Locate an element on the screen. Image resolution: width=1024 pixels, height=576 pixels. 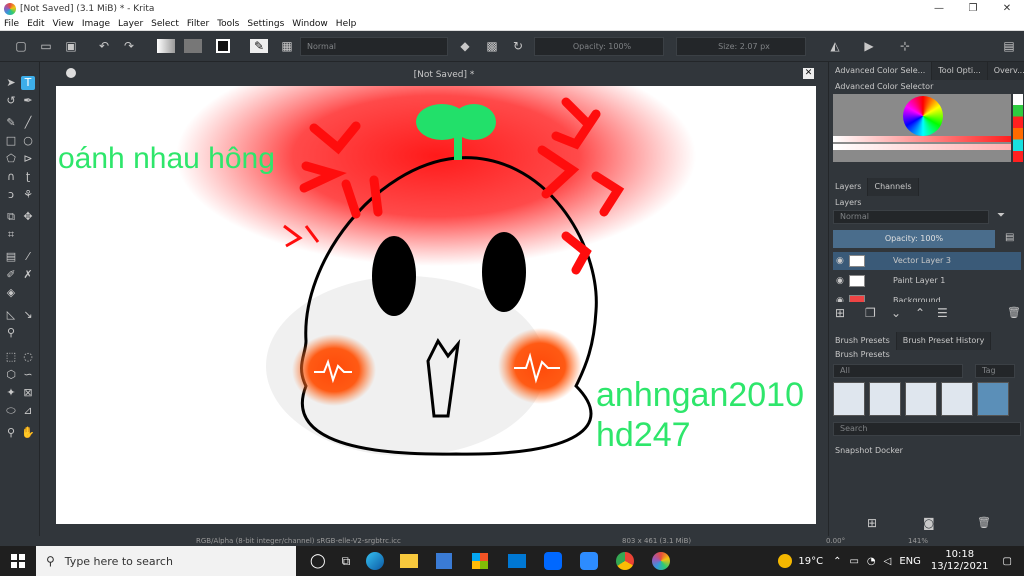
edge-icon is located at coordinates (375, 561).